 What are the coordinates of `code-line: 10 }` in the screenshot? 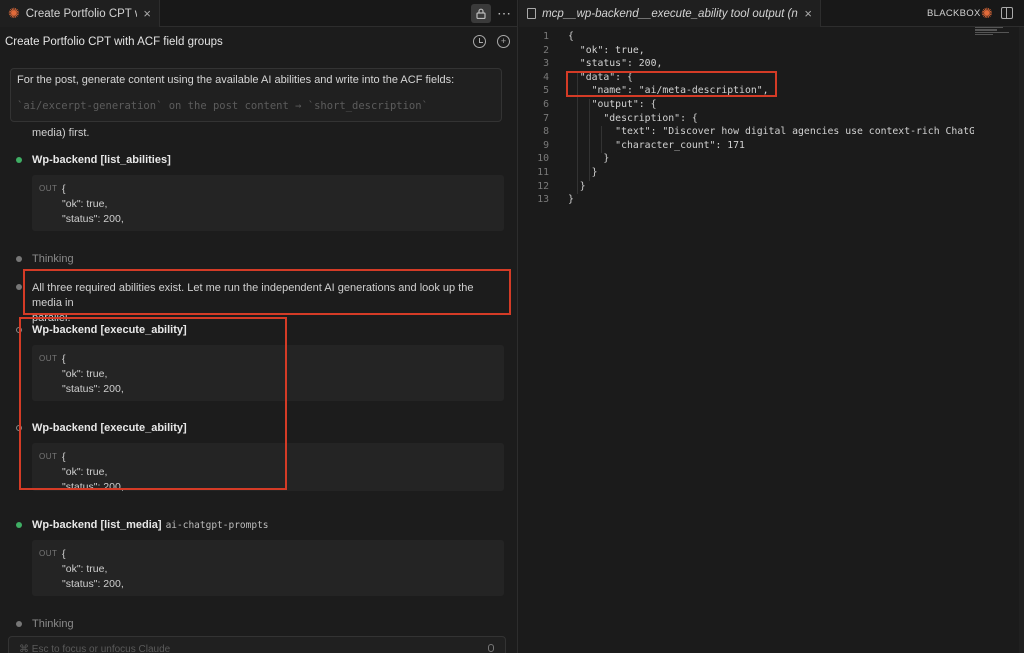 It's located at (746, 160).